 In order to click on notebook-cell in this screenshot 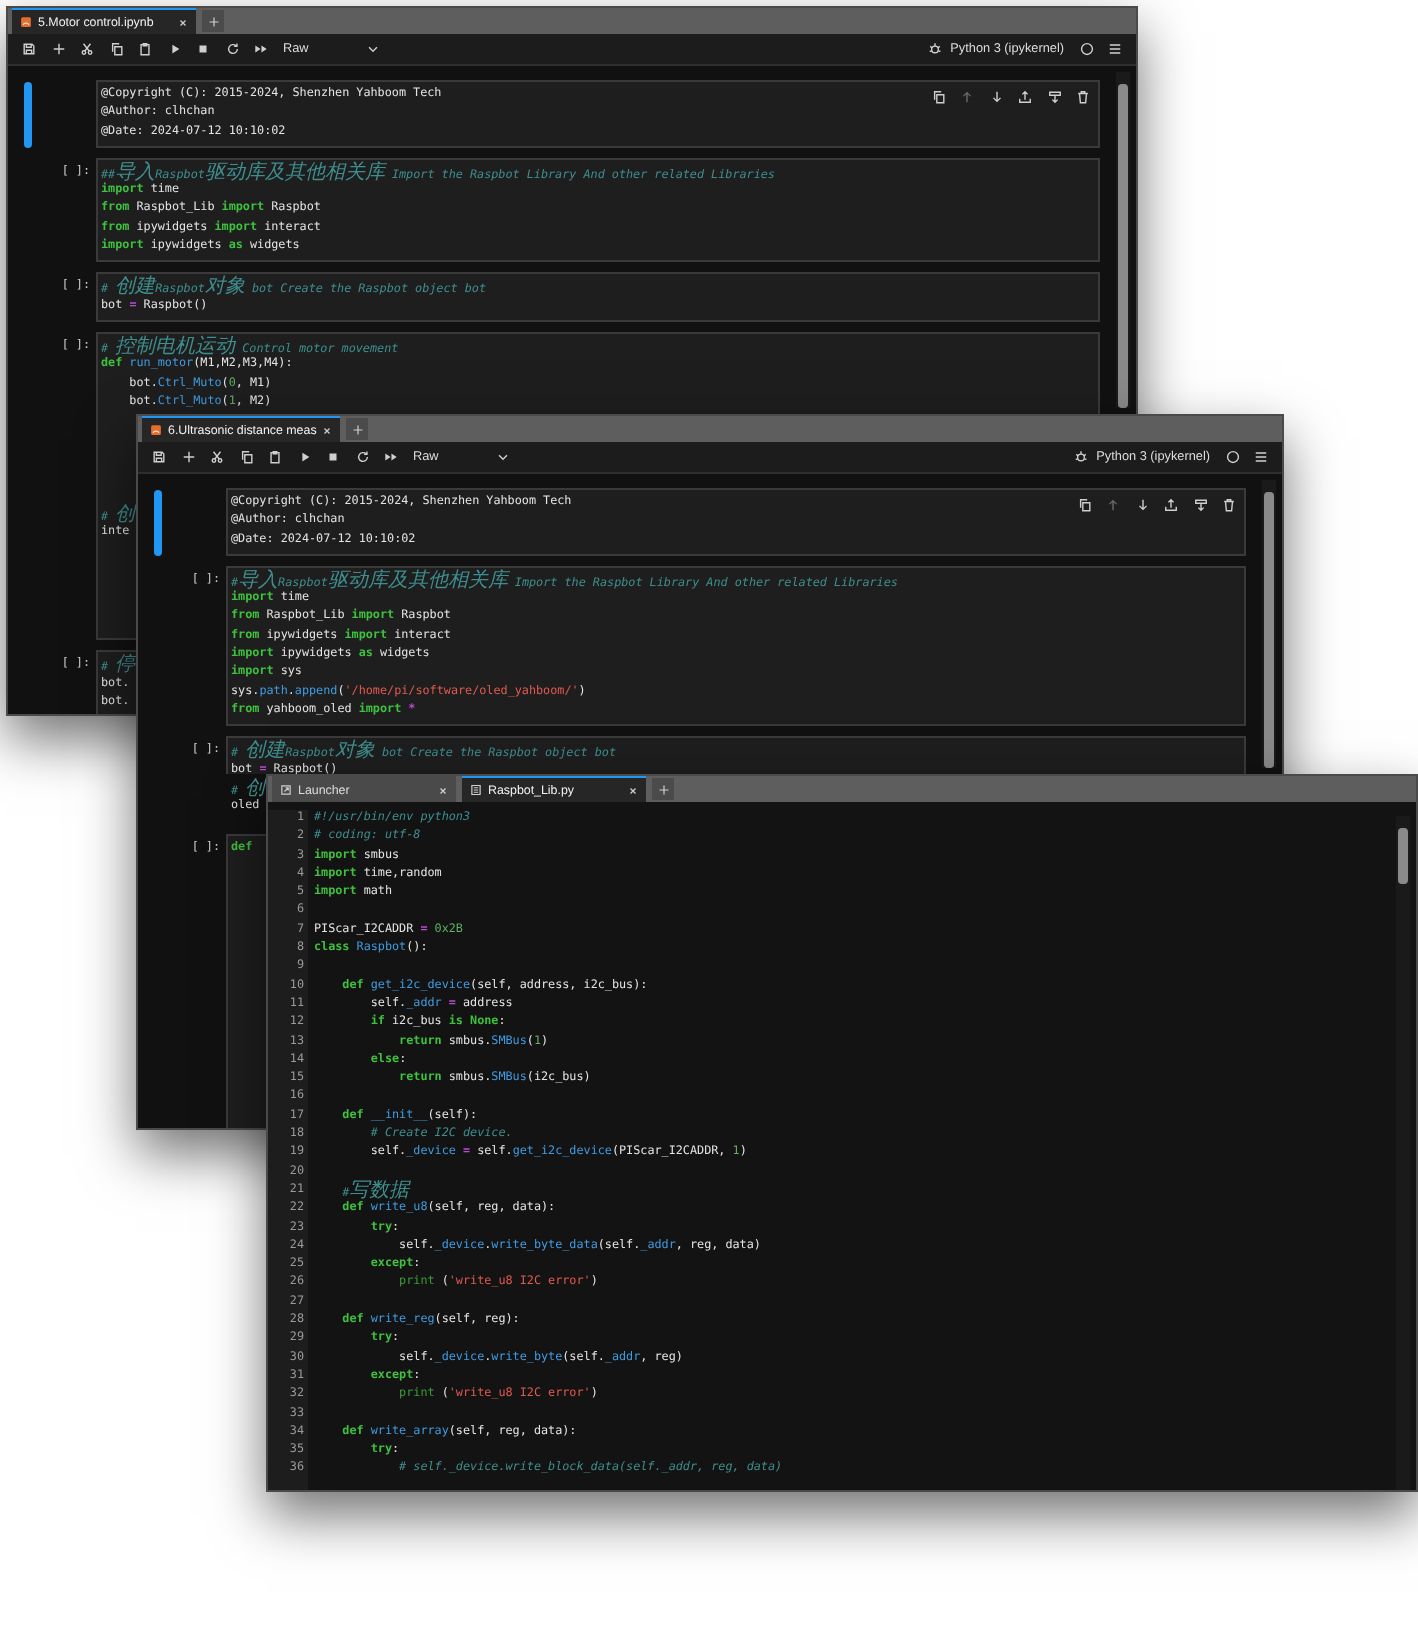, I will do `click(736, 646)`.